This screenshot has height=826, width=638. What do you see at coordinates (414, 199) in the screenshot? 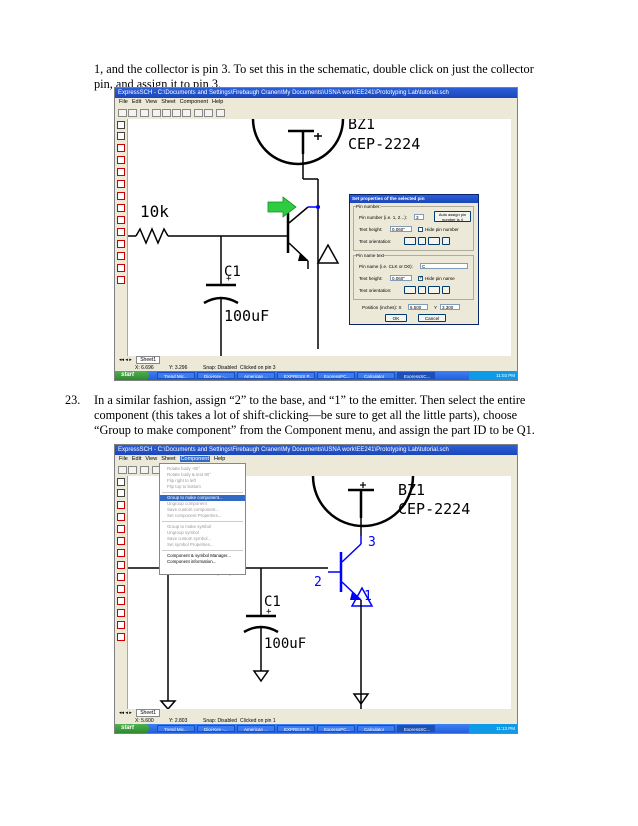
I see `dialog-title: Set properties of the selected pin` at bounding box center [414, 199].